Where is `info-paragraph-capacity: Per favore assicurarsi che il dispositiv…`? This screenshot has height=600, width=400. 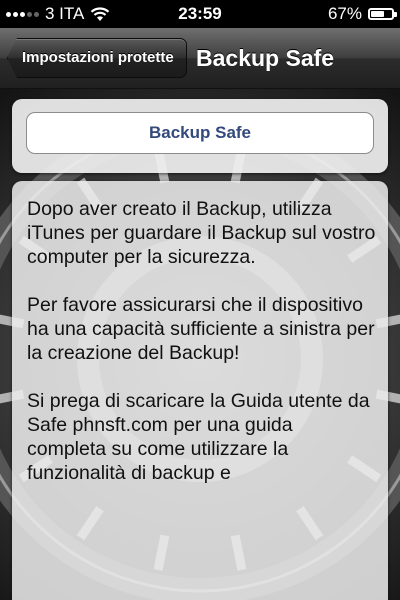 info-paragraph-capacity: Per favore assicurarsi che il dispositiv… is located at coordinates (201, 329).